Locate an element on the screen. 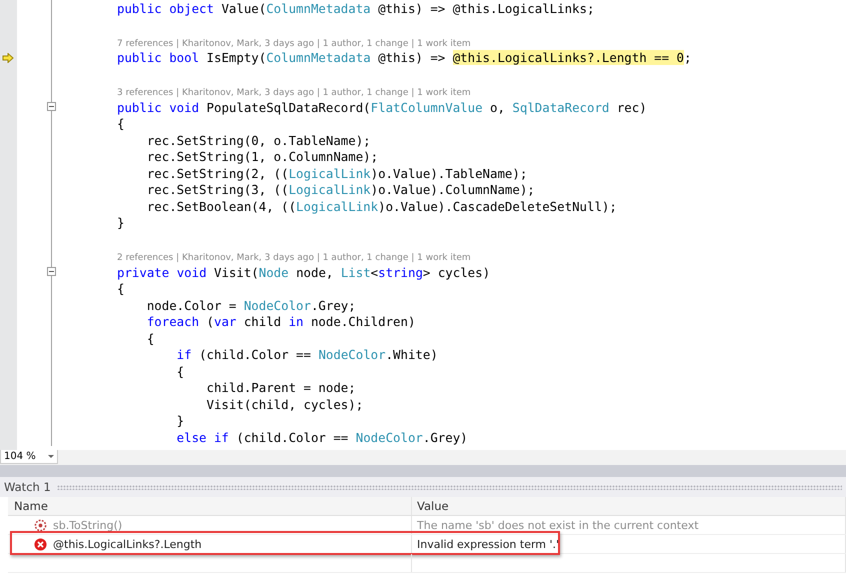 This screenshot has height=581, width=846. code-line: rec.SetString(1, o.ColumnName); is located at coordinates (262, 156).